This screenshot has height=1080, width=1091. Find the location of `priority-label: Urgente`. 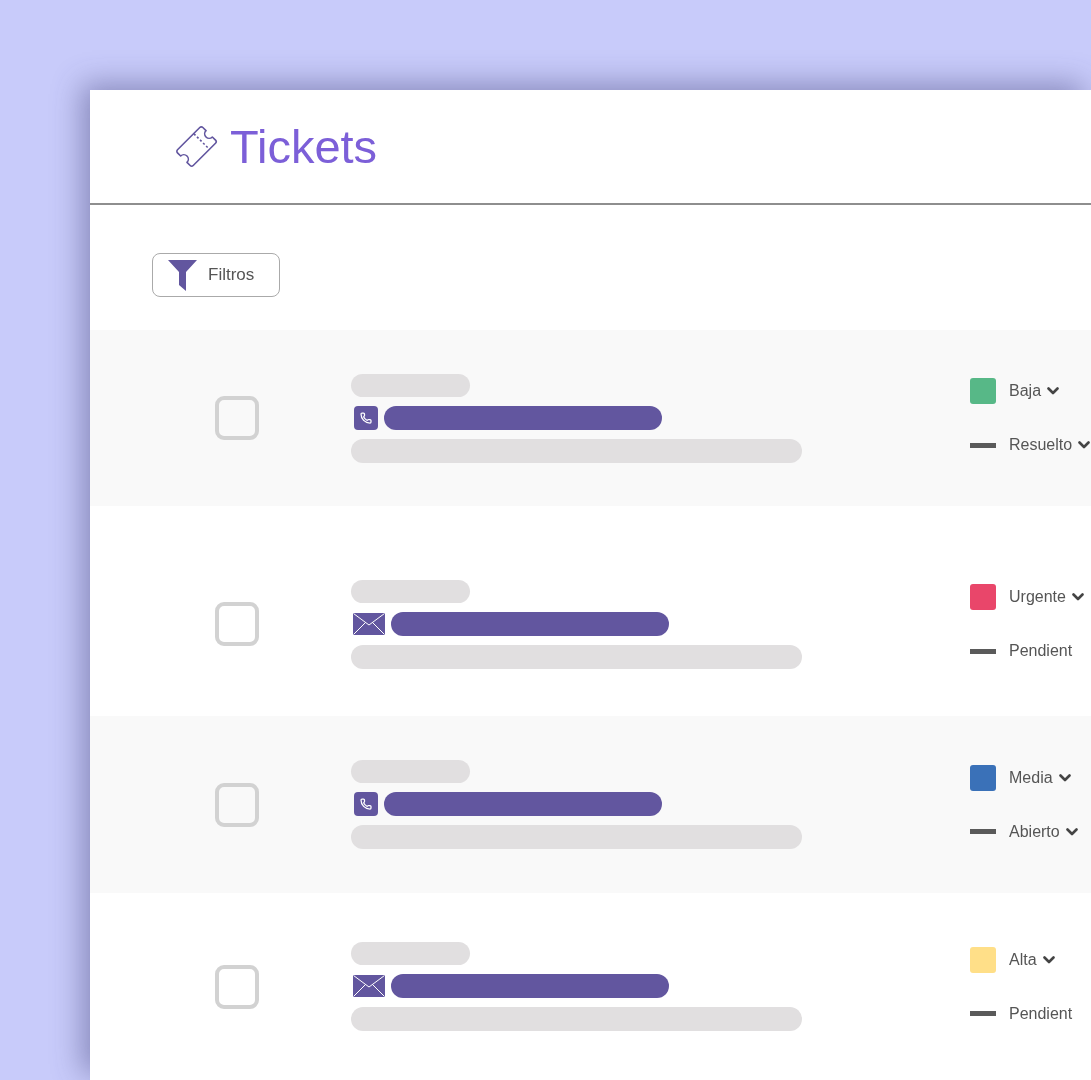

priority-label: Urgente is located at coordinates (1037, 597).